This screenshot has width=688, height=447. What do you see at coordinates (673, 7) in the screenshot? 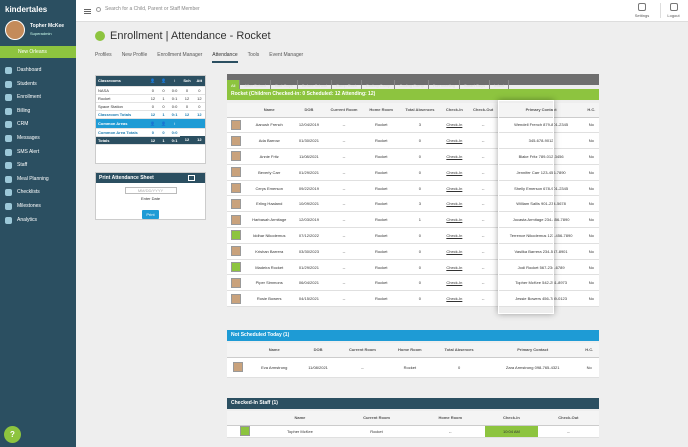
I see `logout-icon` at bounding box center [673, 7].